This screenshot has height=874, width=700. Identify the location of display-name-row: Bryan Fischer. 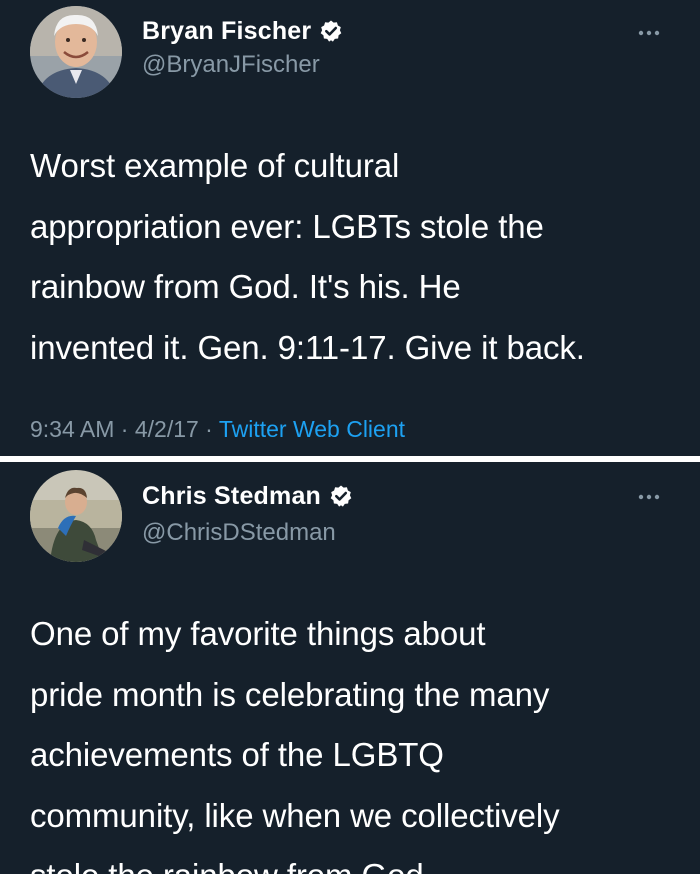
(242, 31).